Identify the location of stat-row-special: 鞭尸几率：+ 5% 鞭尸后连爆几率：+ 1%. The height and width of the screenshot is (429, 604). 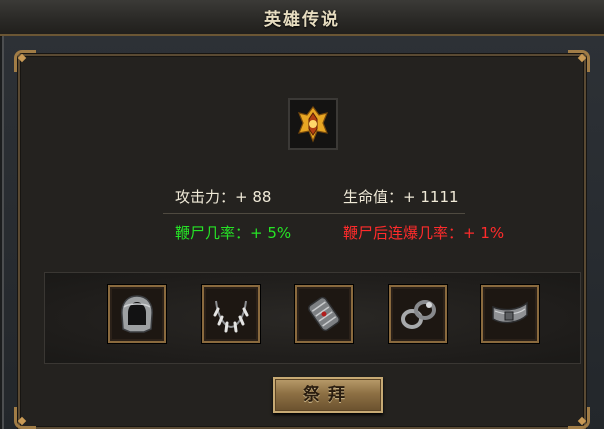
(333, 234).